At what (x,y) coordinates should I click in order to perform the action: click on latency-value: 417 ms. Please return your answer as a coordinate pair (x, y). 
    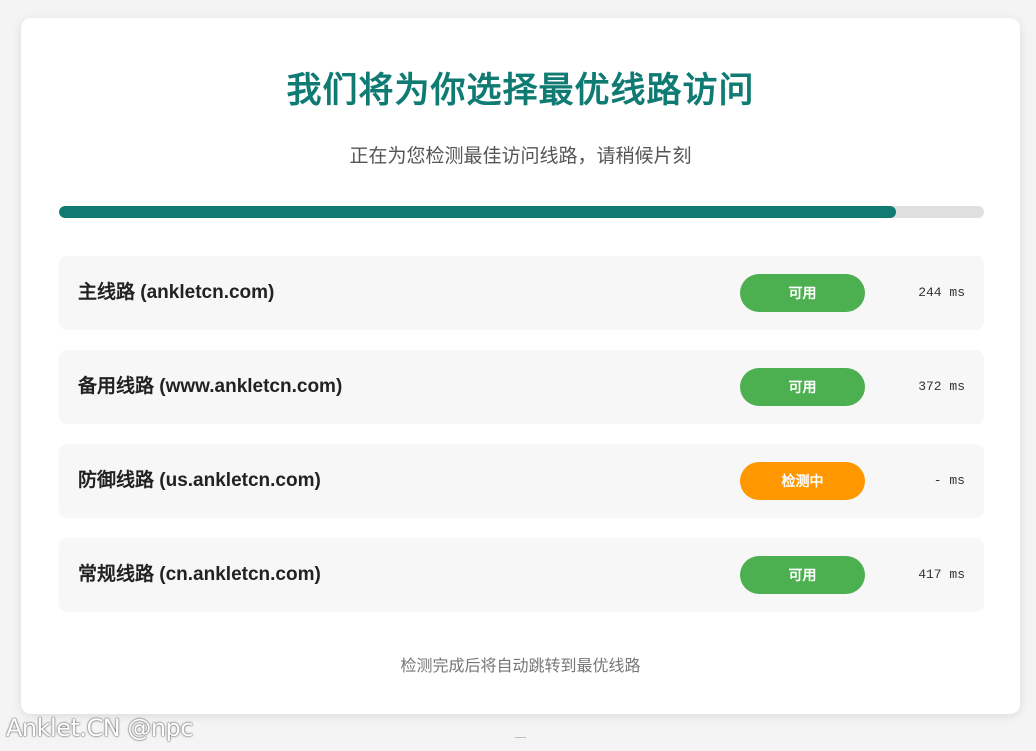
    Looking at the image, I should click on (941, 574).